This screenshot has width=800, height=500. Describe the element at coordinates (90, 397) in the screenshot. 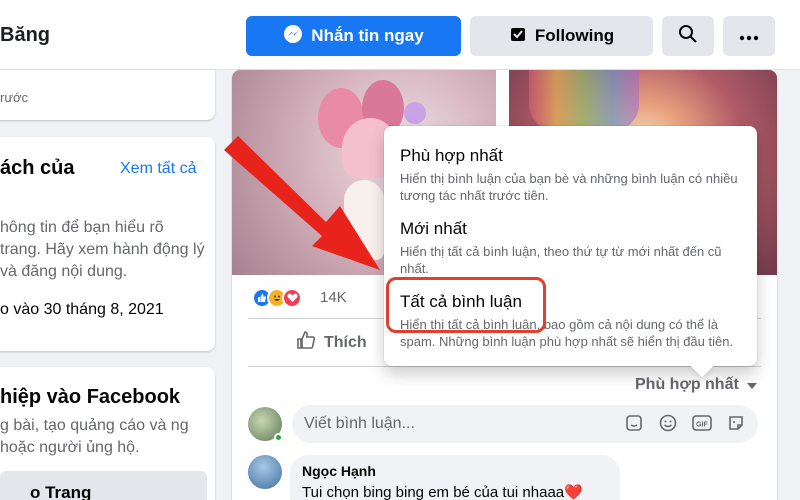

I see `invite-card-title: hiệp vào Facebook` at that location.